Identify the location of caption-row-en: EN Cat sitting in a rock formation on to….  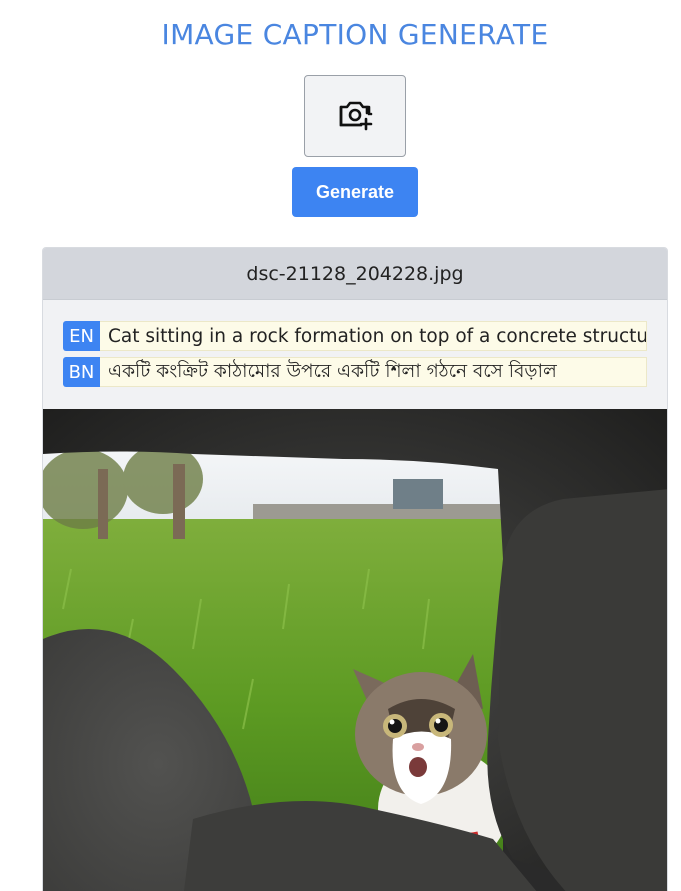
(355, 336).